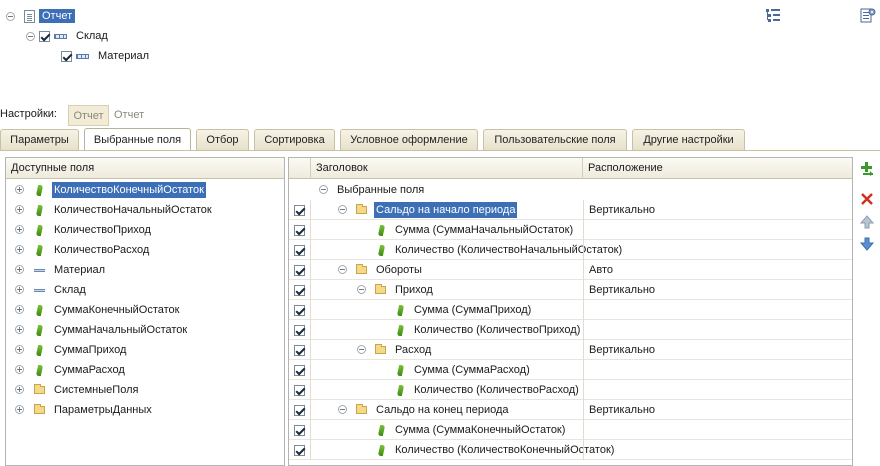 The image size is (880, 466). What do you see at coordinates (570, 410) in the screenshot?
I see `table-row: Сальдо на конец периода Вертикально` at bounding box center [570, 410].